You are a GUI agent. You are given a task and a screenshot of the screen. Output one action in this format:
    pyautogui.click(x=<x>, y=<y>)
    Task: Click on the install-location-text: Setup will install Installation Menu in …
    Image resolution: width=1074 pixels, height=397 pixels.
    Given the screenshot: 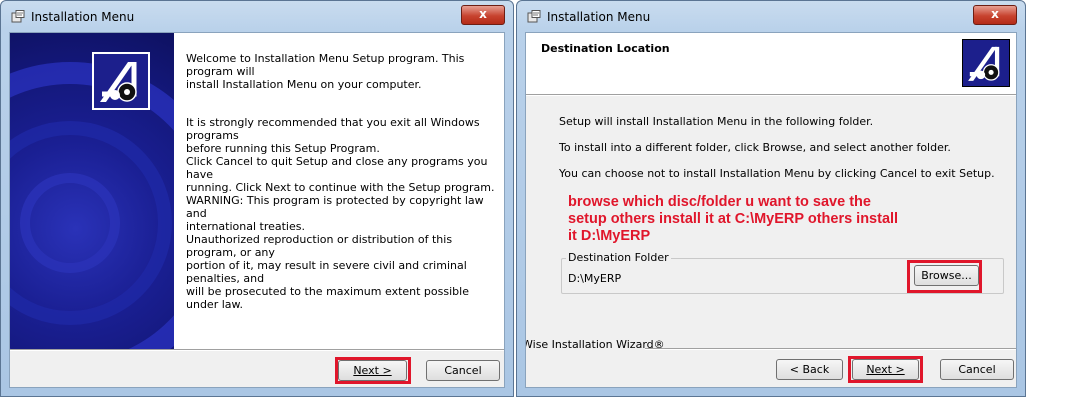 What is the action you would take?
    pyautogui.click(x=716, y=121)
    